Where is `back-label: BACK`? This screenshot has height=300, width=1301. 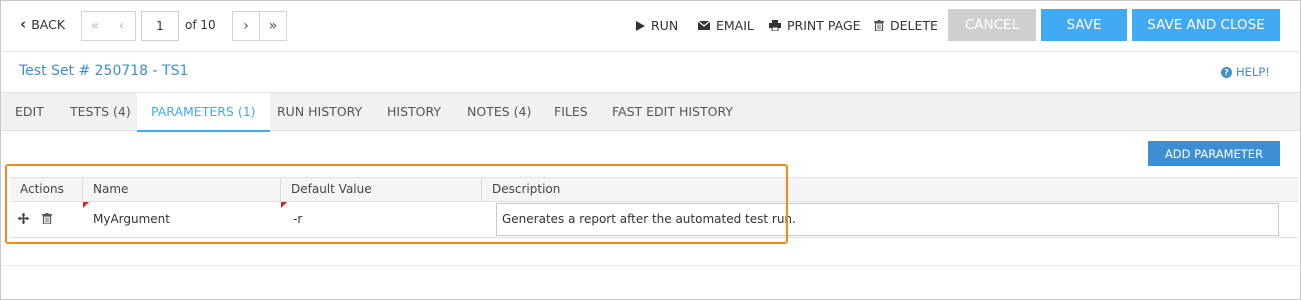 back-label: BACK is located at coordinates (48, 24).